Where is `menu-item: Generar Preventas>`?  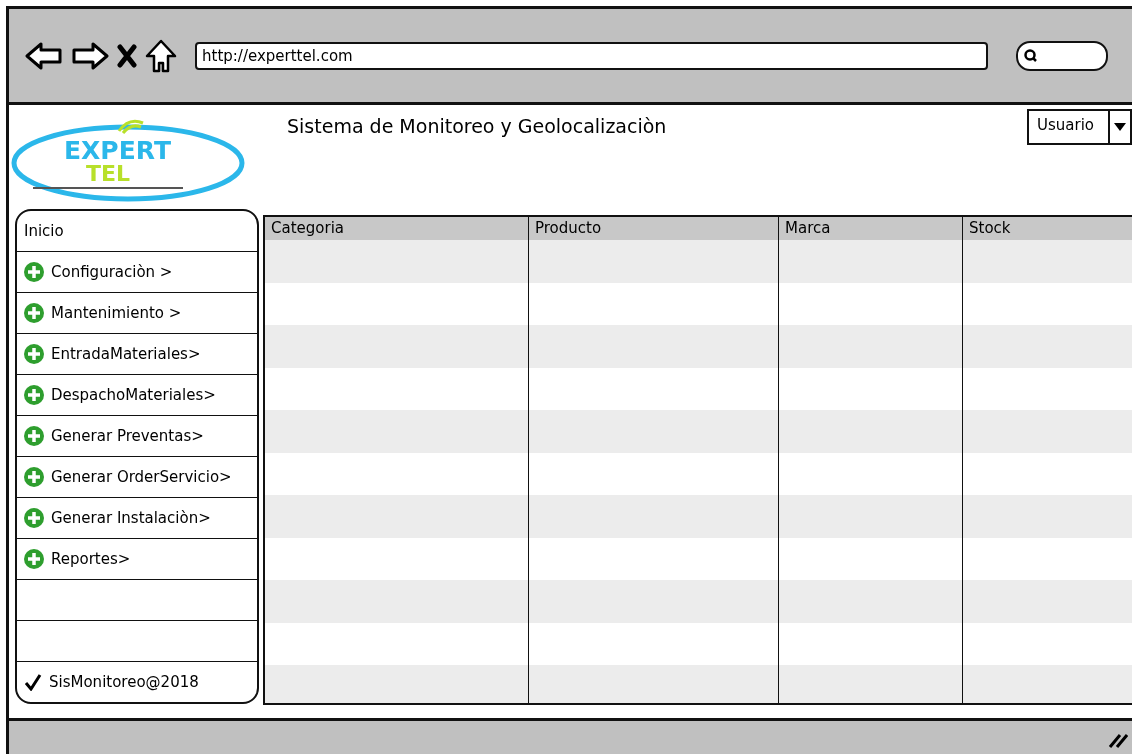 menu-item: Generar Preventas> is located at coordinates (137, 436).